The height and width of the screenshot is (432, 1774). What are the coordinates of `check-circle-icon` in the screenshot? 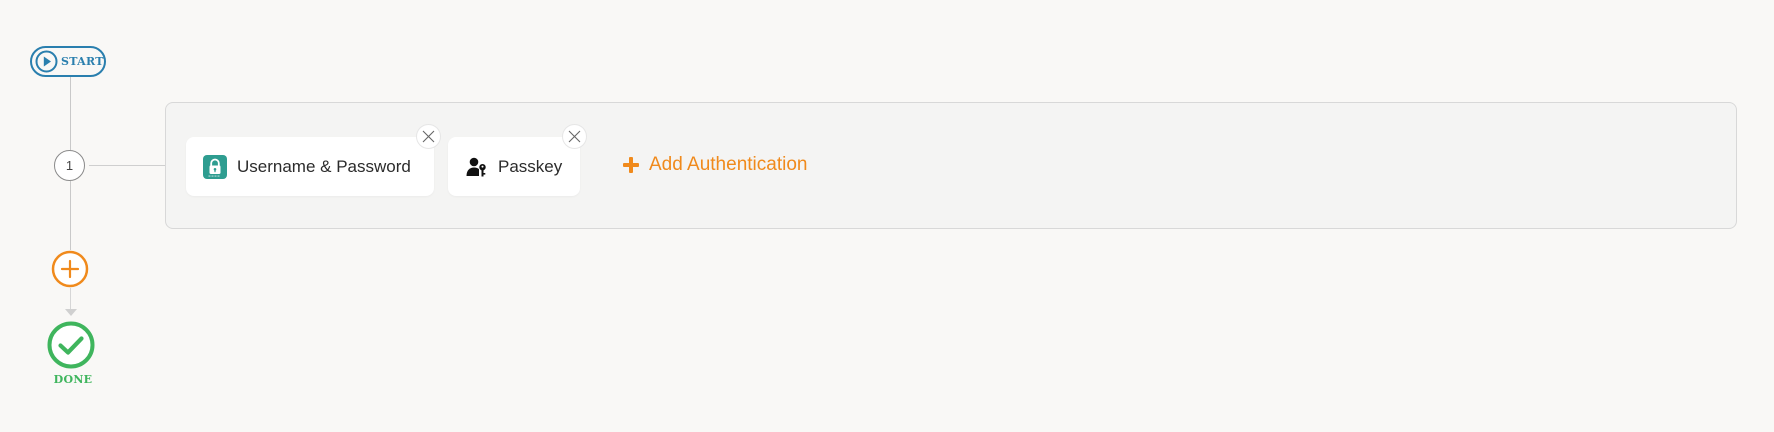 It's located at (71, 345).